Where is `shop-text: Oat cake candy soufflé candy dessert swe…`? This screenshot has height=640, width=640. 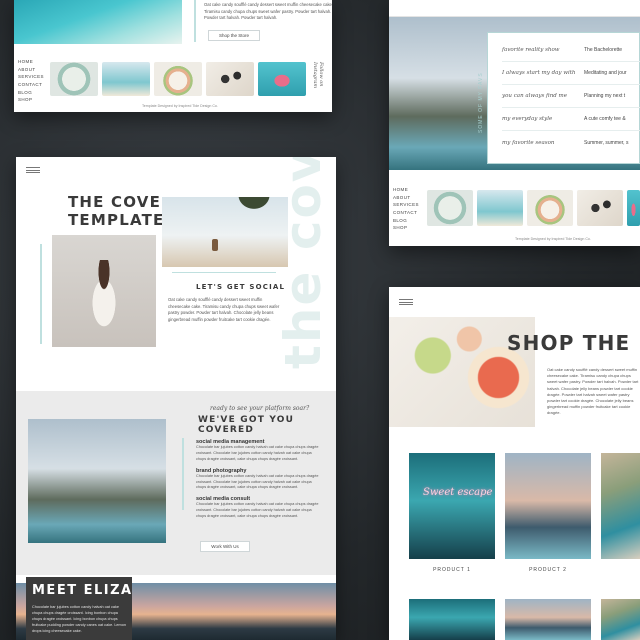 shop-text: Oat cake candy soufflé candy dessert swe… is located at coordinates (593, 391).